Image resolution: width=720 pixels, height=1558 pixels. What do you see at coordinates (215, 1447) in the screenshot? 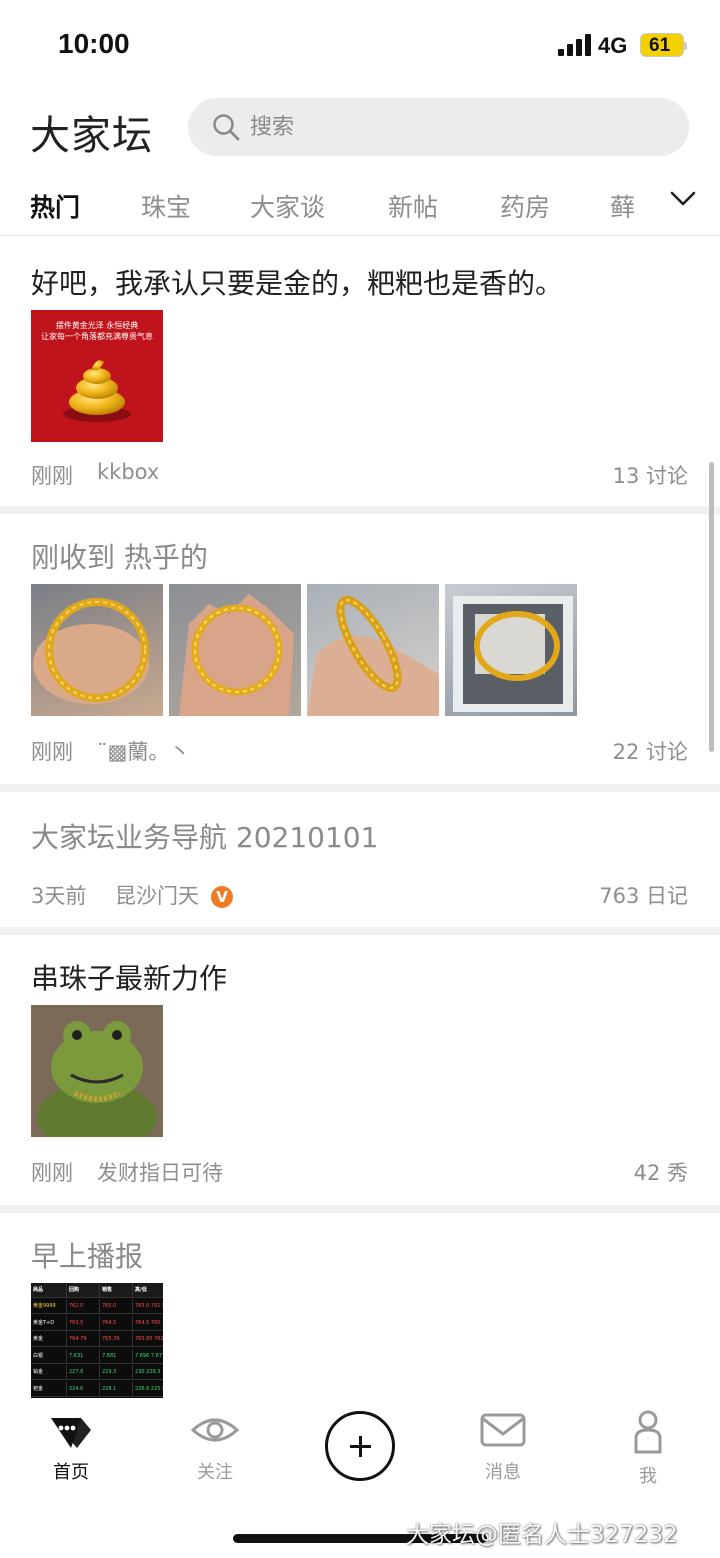
I see `nav-follow: 关注` at bounding box center [215, 1447].